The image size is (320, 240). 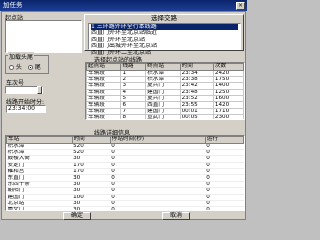 I want to click on radio-tail-label: 尾, so click(x=37, y=67).